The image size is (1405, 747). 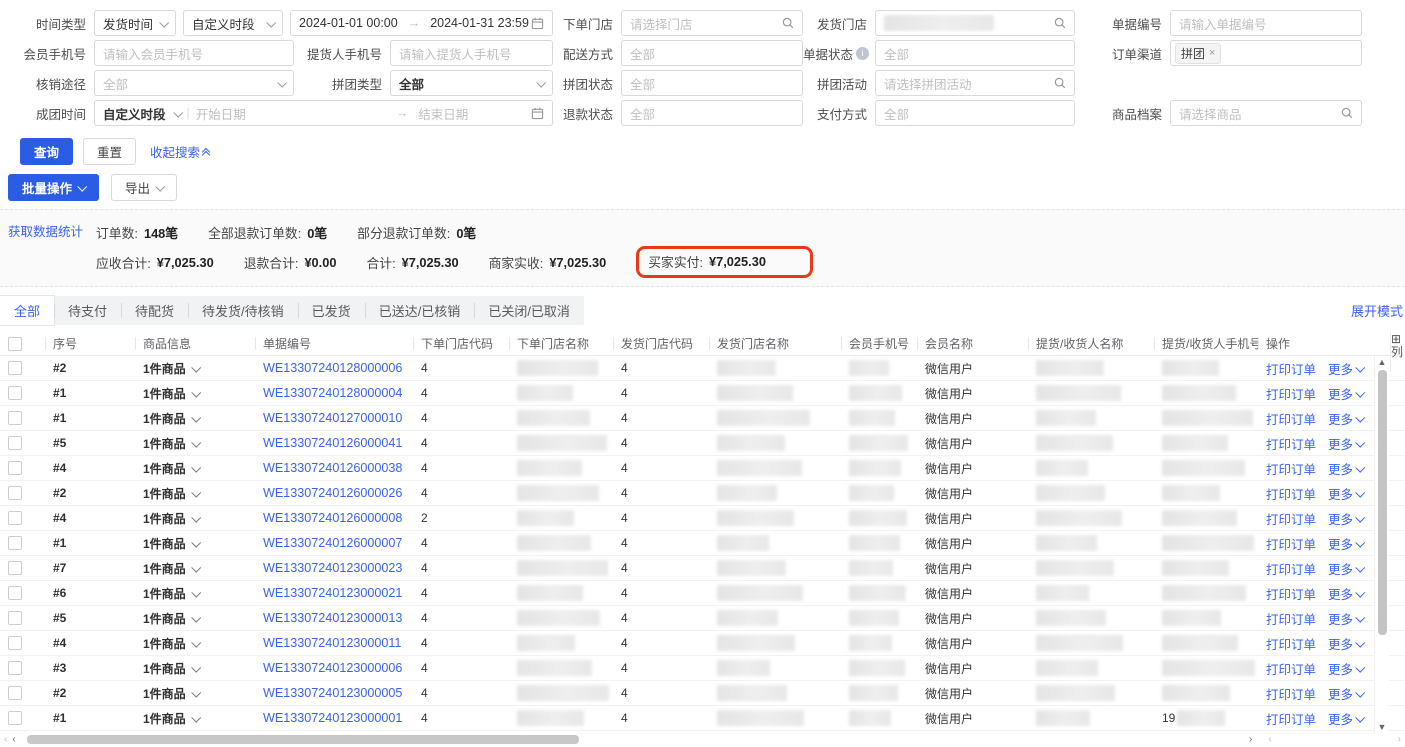 I want to click on reset-button: 重置, so click(x=110, y=151).